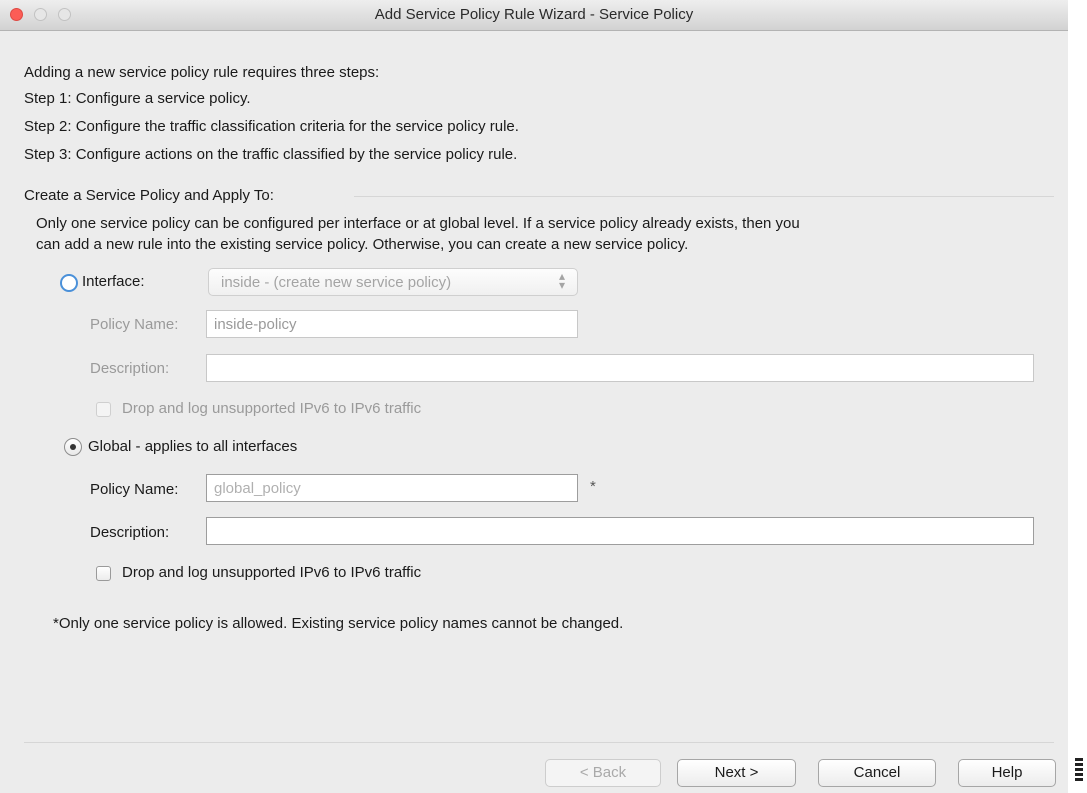 This screenshot has width=1087, height=793. What do you see at coordinates (704, 196) in the screenshot?
I see `section-divider` at bounding box center [704, 196].